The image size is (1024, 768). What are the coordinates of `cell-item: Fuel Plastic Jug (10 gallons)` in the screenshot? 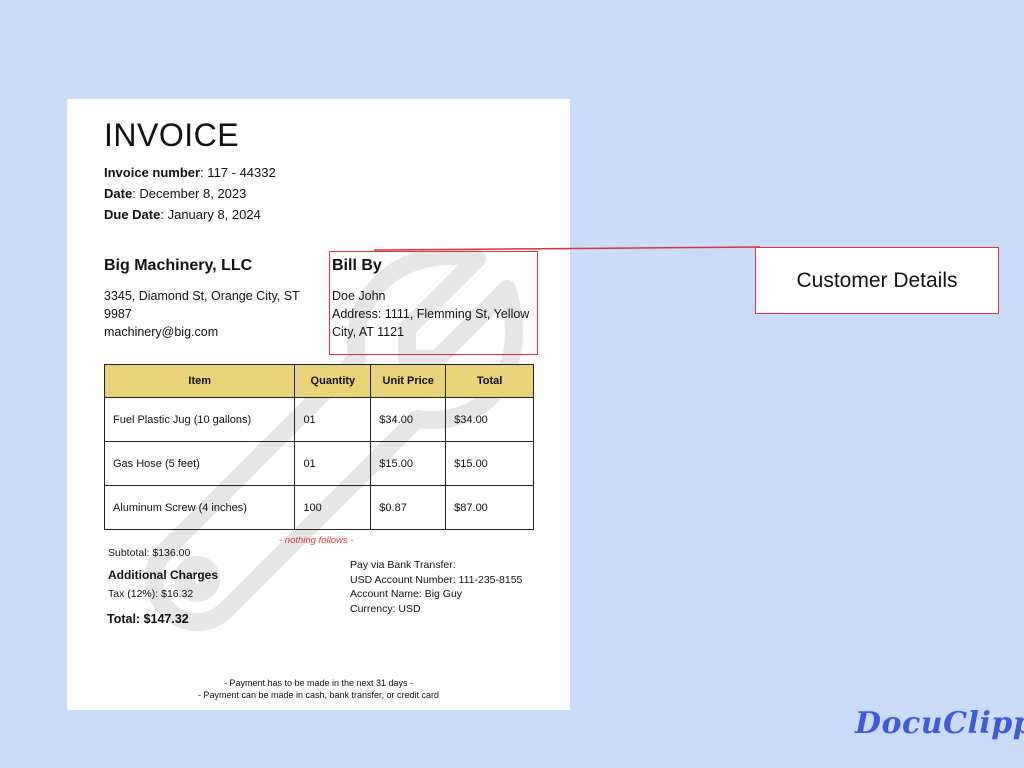 It's located at (199, 419).